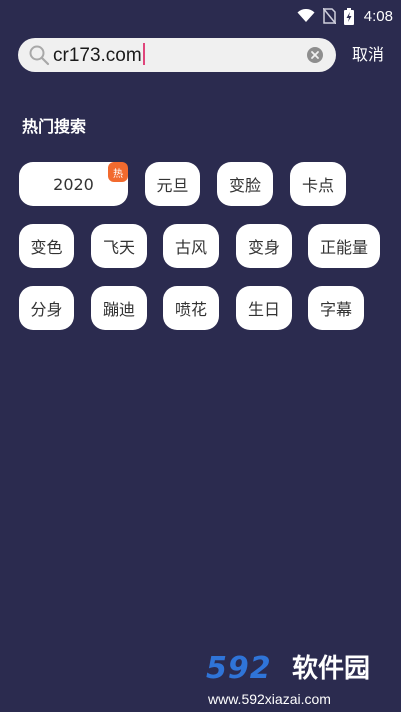 This screenshot has width=401, height=712. I want to click on hot-tag-label: 卡点, so click(317, 185).